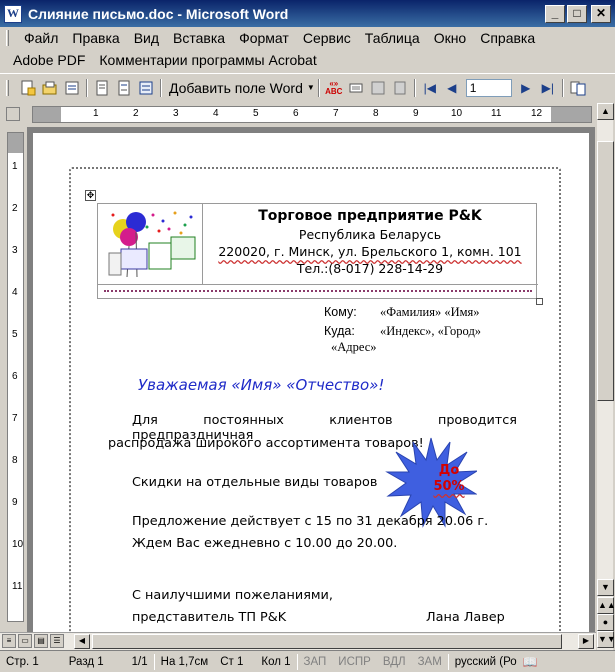 Image resolution: width=615 pixels, height=672 pixels. Describe the element at coordinates (236, 88) in the screenshot. I see `add-word-field-dropdown: Добавить поле Word` at that location.